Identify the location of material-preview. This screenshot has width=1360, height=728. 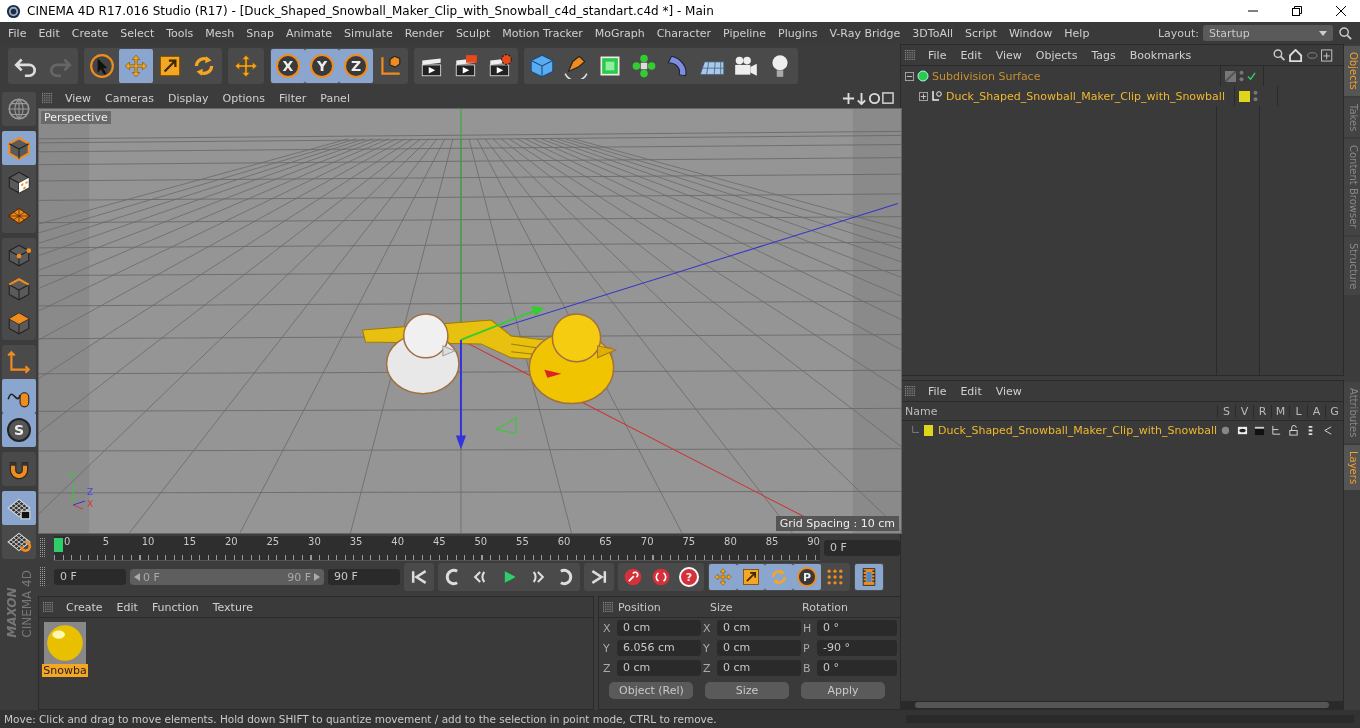
(65, 643).